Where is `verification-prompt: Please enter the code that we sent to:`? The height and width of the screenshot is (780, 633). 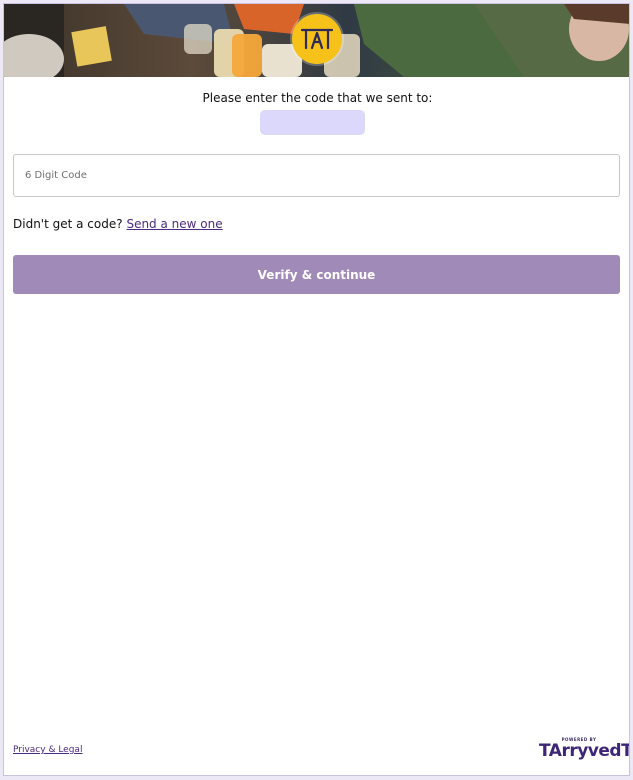
verification-prompt: Please enter the code that we sent to: is located at coordinates (317, 98).